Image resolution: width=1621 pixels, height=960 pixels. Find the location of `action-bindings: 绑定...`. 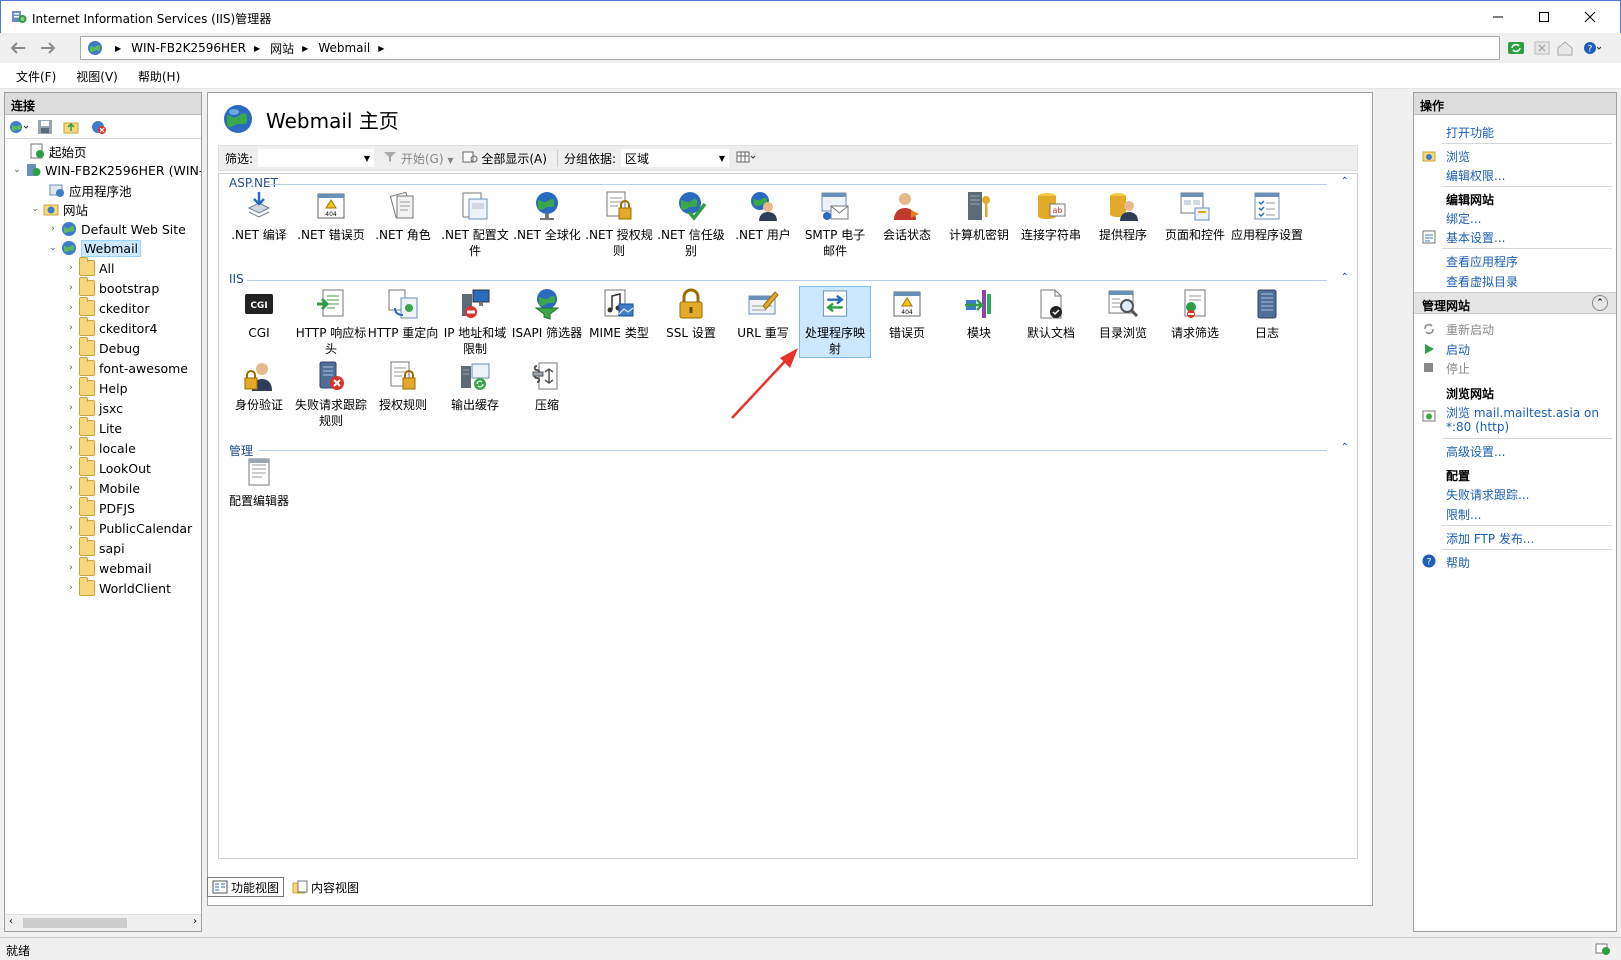

action-bindings: 绑定... is located at coordinates (1463, 218).